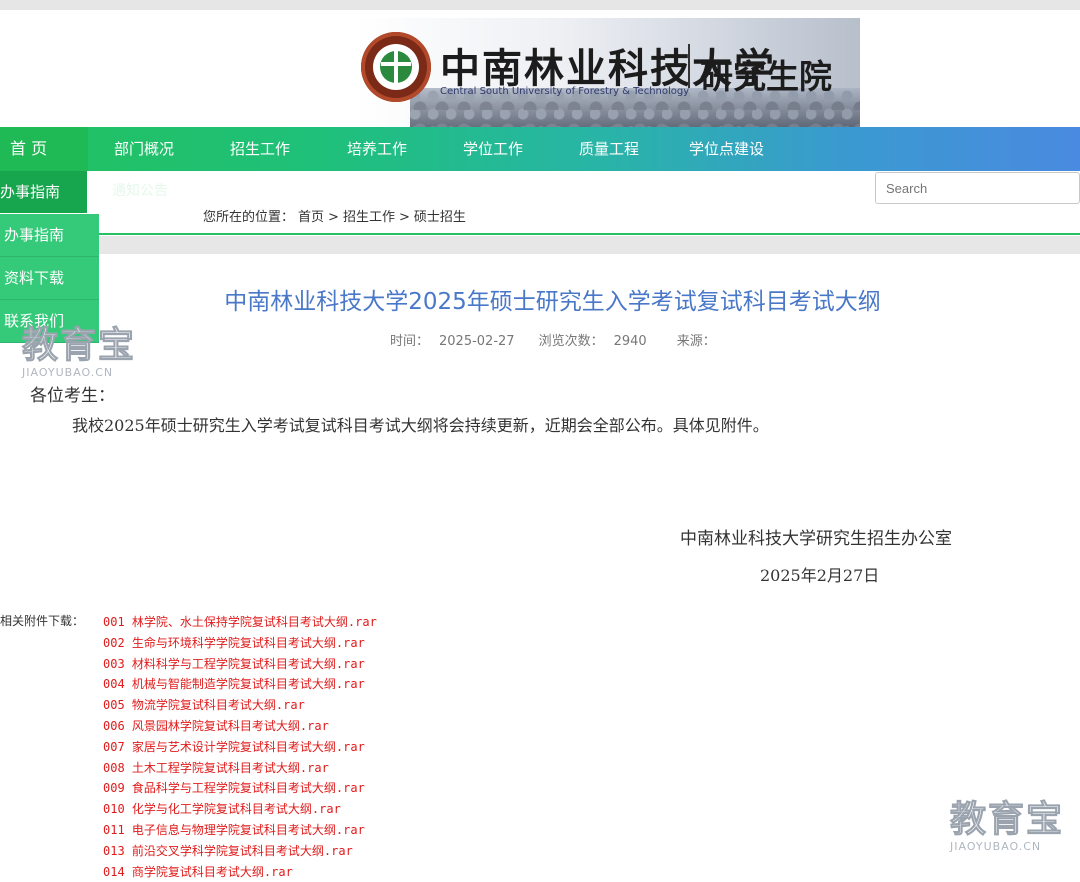 The image size is (1080, 882). Describe the element at coordinates (140, 191) in the screenshot. I see `notice-tab-ghost: 通知公告` at that location.